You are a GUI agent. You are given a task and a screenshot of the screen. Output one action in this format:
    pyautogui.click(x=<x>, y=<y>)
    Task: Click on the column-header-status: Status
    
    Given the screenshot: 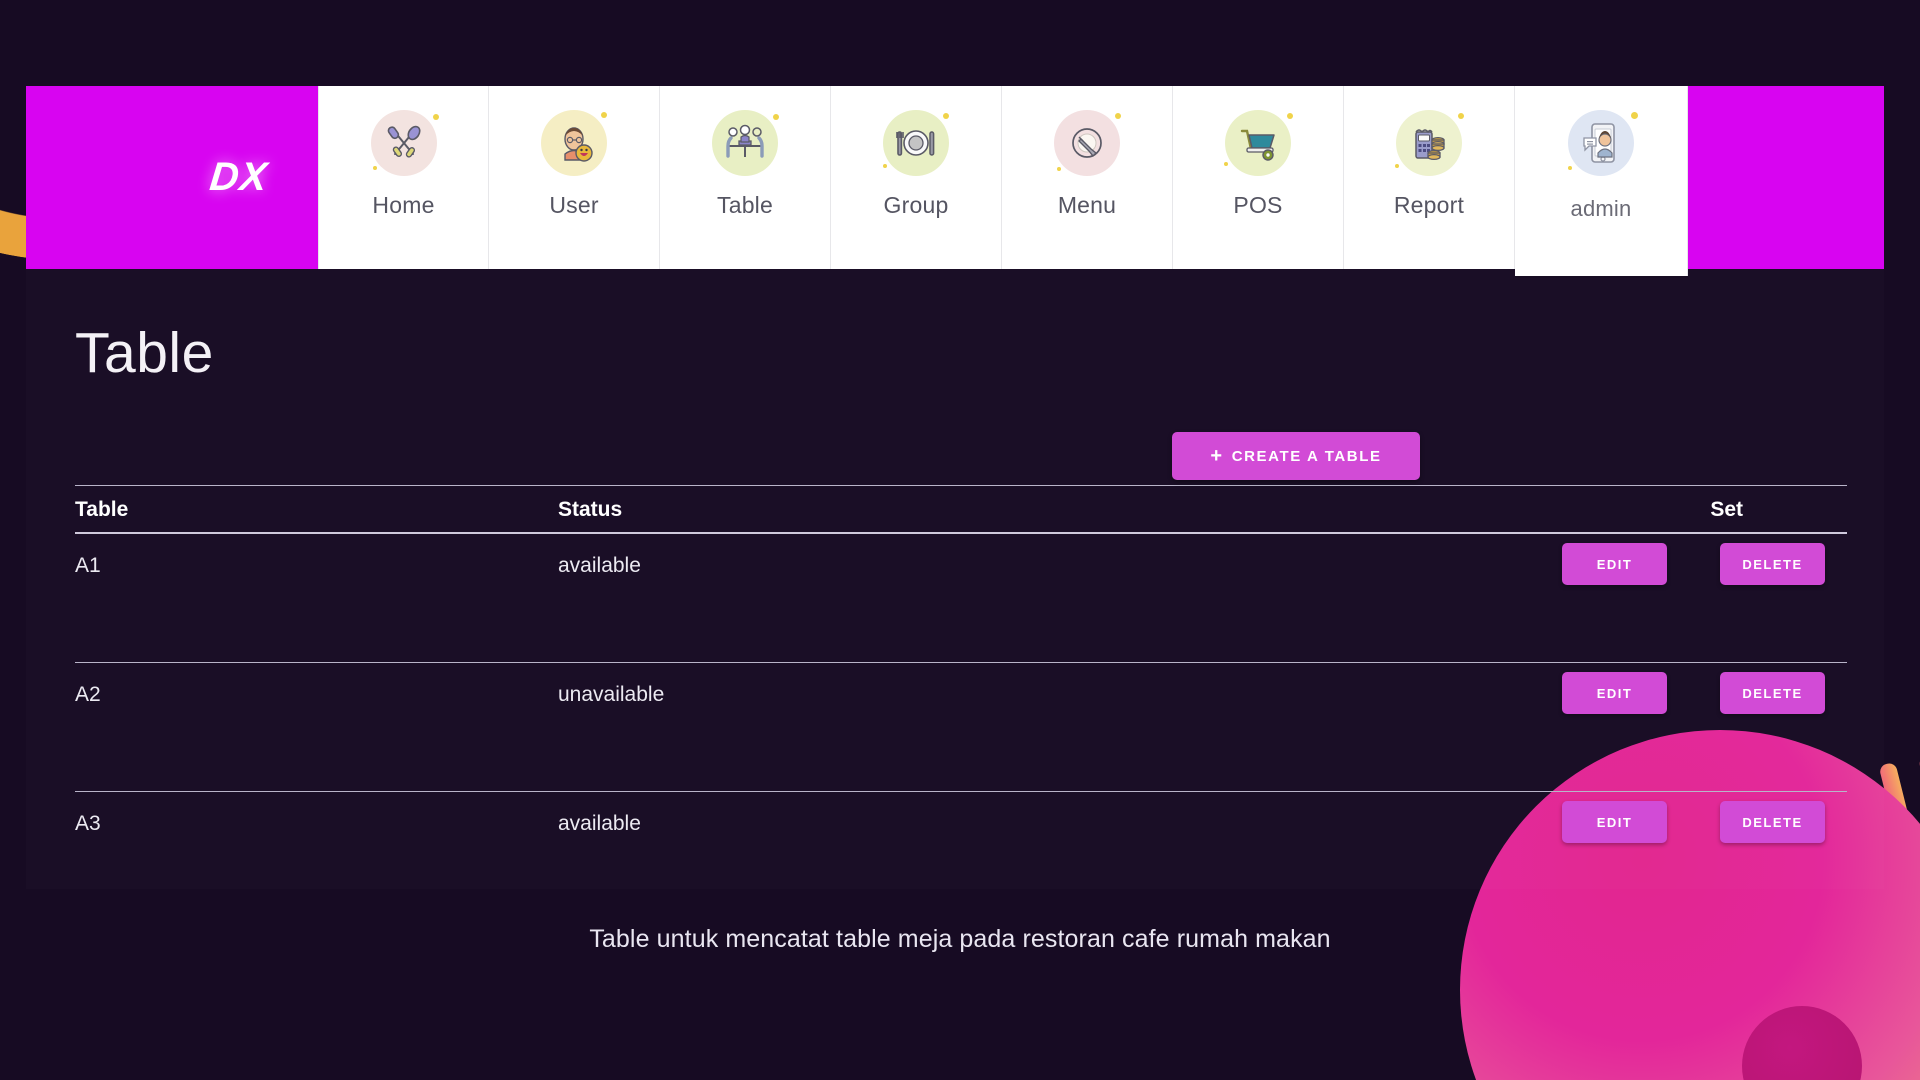 What is the action you would take?
    pyautogui.click(x=590, y=509)
    